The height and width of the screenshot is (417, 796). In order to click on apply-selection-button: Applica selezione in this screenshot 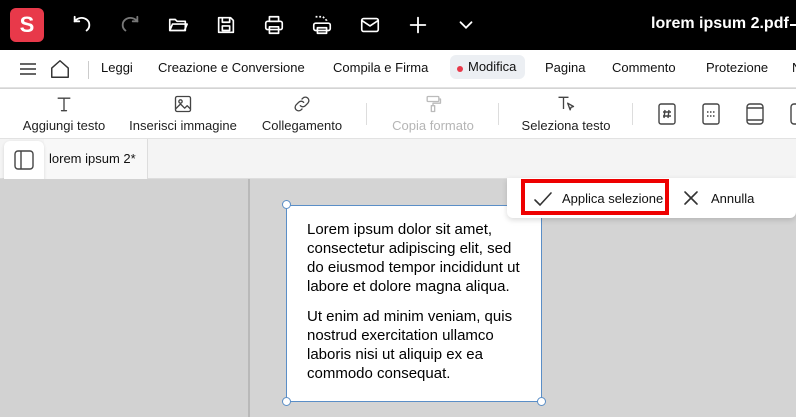, I will do `click(595, 197)`.